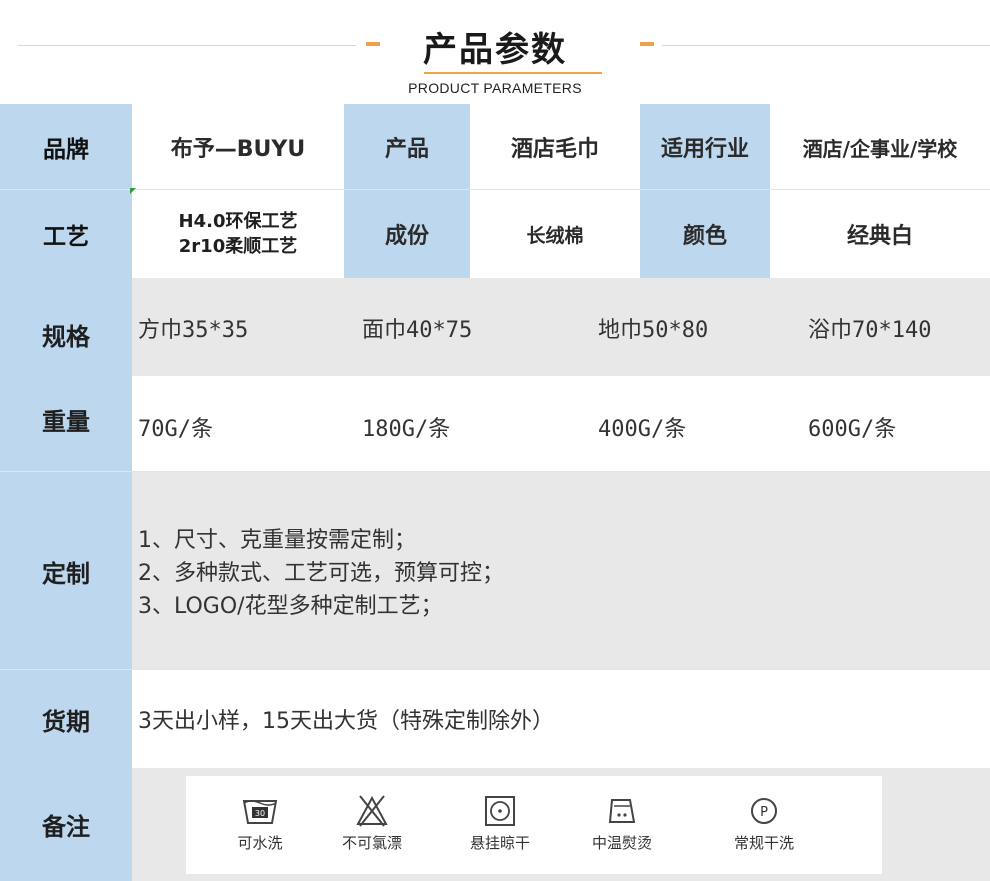 The width and height of the screenshot is (990, 881). I want to click on care-item-iron: 中温熨烫, so click(622, 823).